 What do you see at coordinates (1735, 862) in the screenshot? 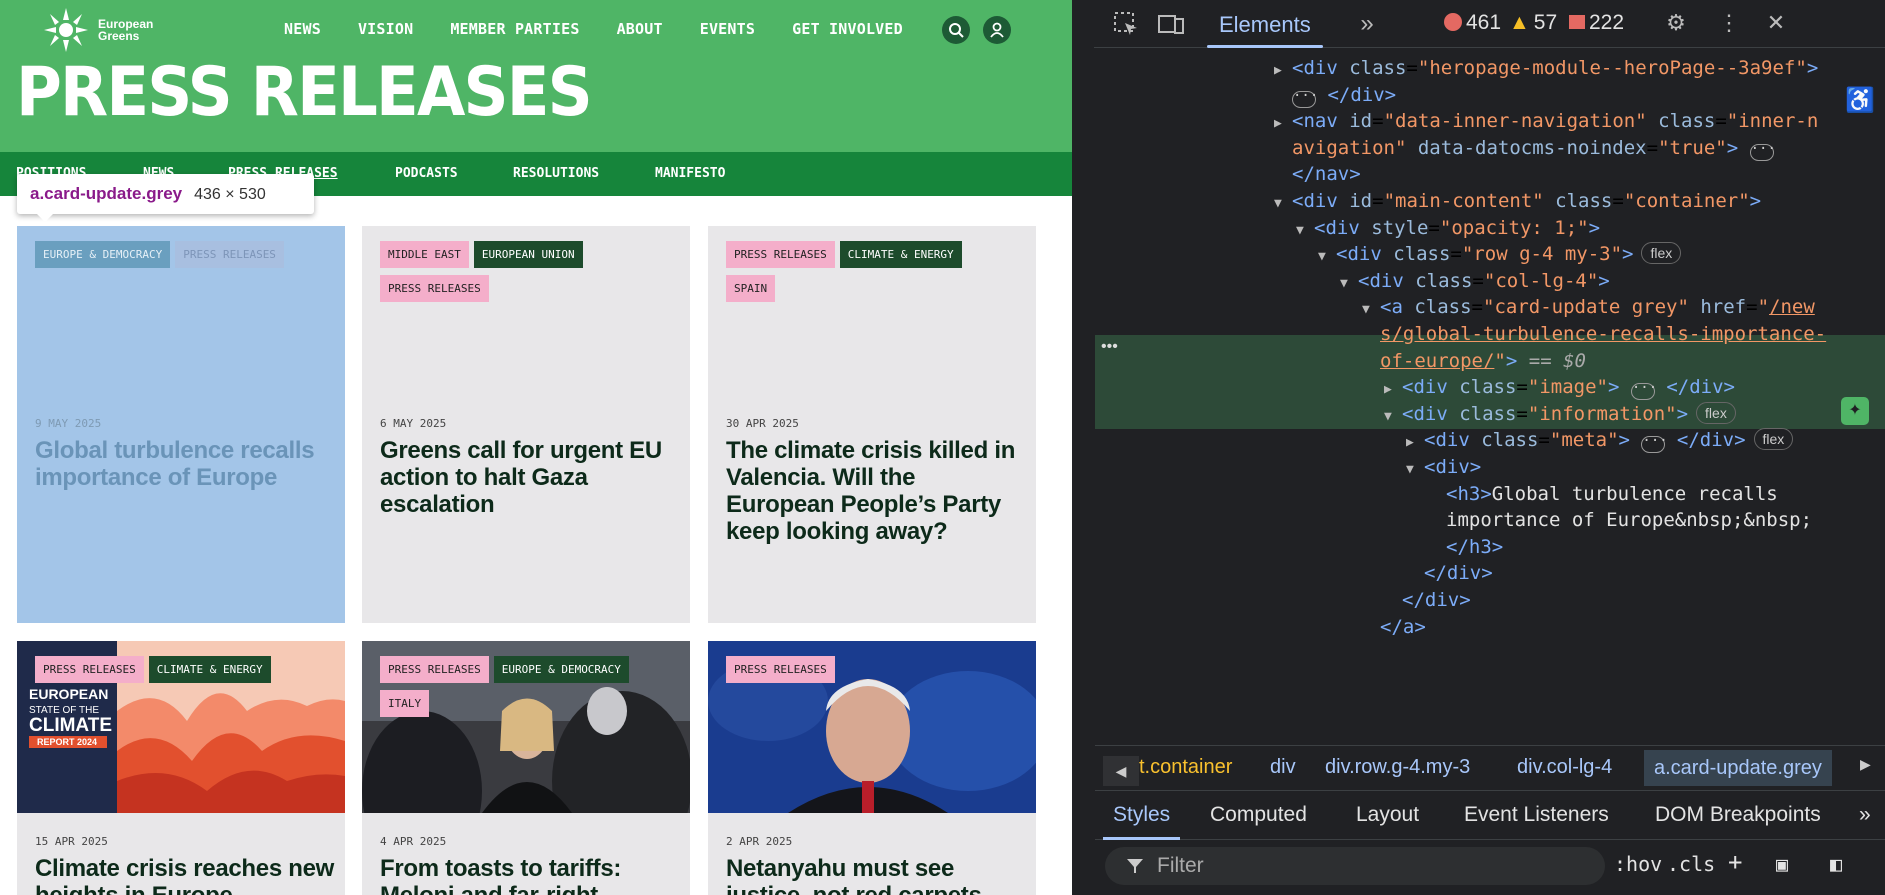
I see `new-rule-plus-icon: +` at bounding box center [1735, 862].